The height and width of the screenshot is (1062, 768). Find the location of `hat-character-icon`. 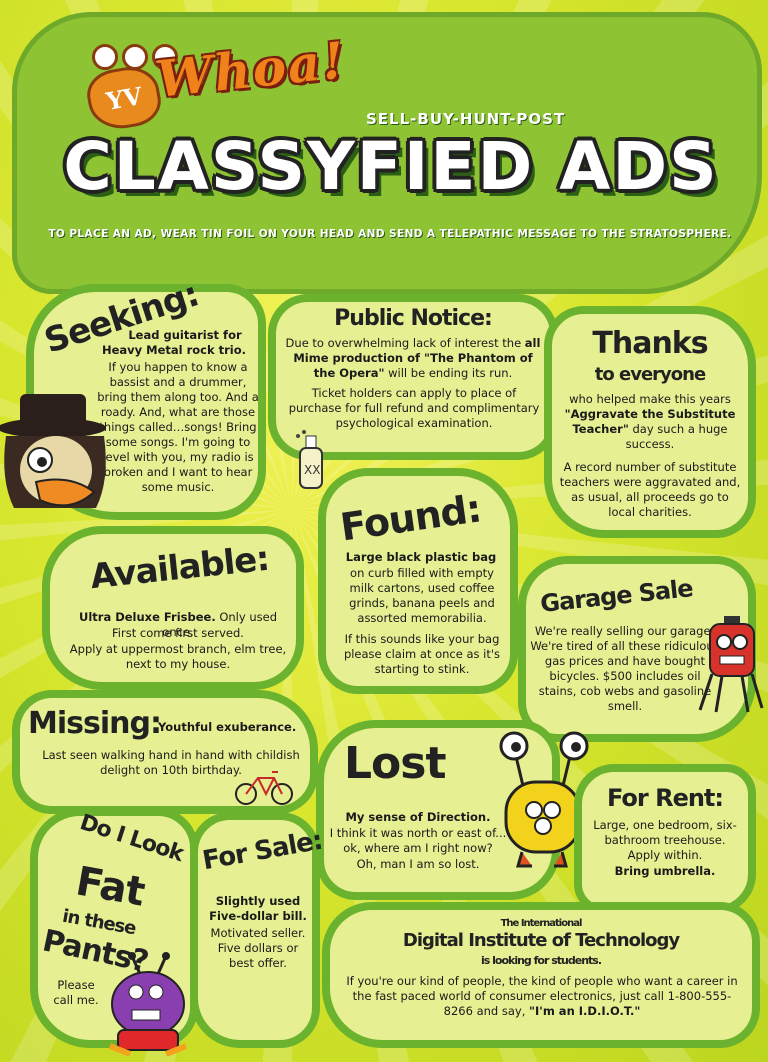

hat-character-icon is located at coordinates (55, 453).